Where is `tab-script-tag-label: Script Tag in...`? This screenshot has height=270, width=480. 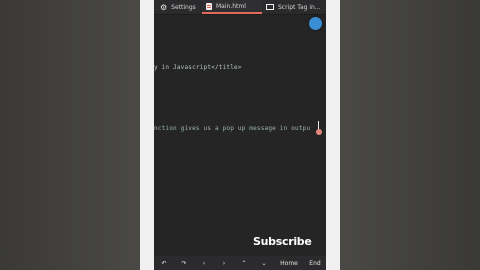 tab-script-tag-label: Script Tag in... is located at coordinates (299, 7).